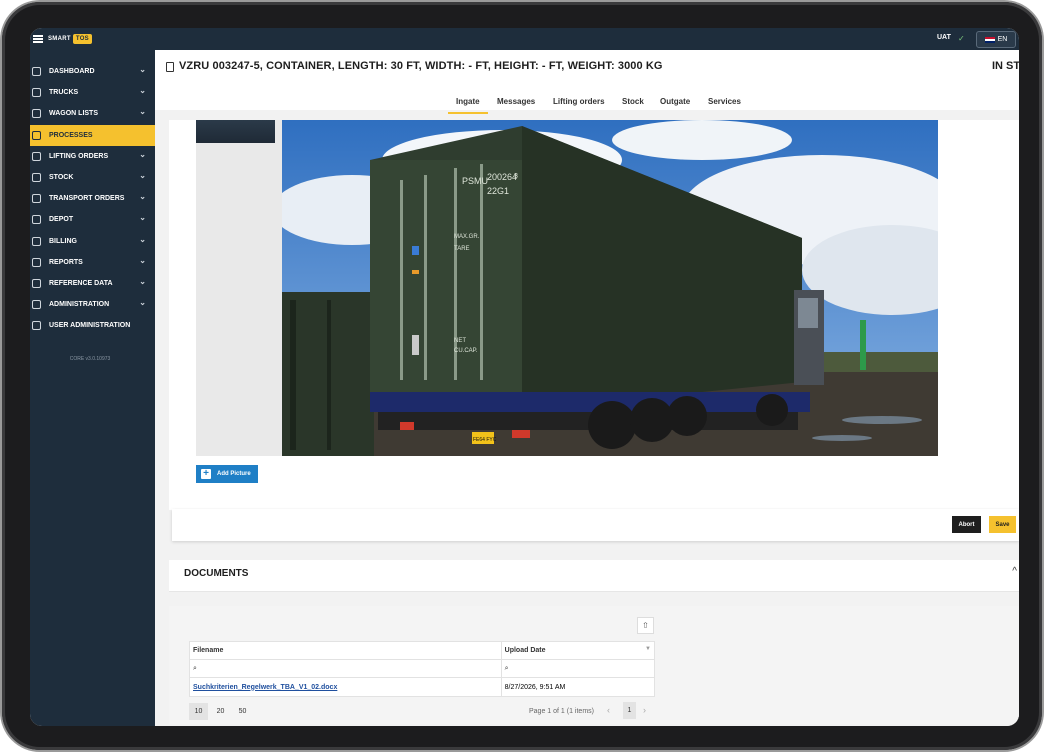 The image size is (1044, 752). Describe the element at coordinates (578, 668) in the screenshot. I see `upload-date-filter-input: ⌕` at that location.